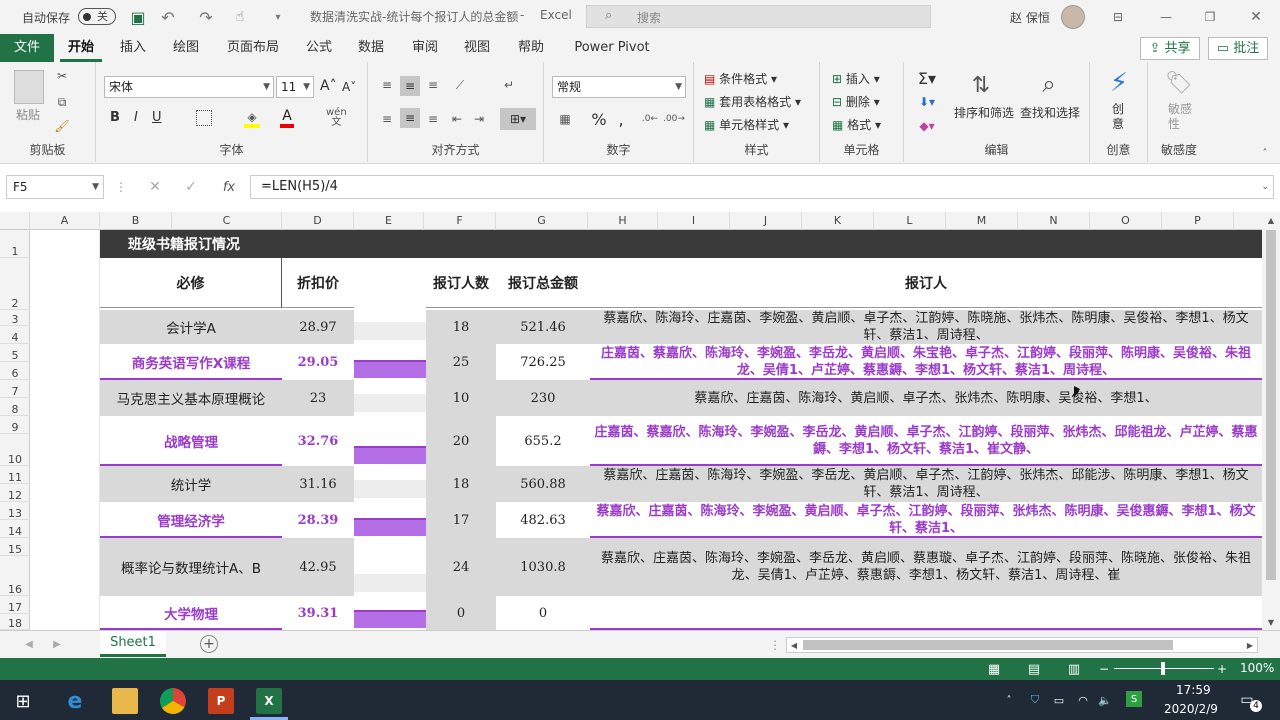 The image size is (1280, 720). What do you see at coordinates (81, 48) in the screenshot?
I see `tab-home: 开始` at bounding box center [81, 48].